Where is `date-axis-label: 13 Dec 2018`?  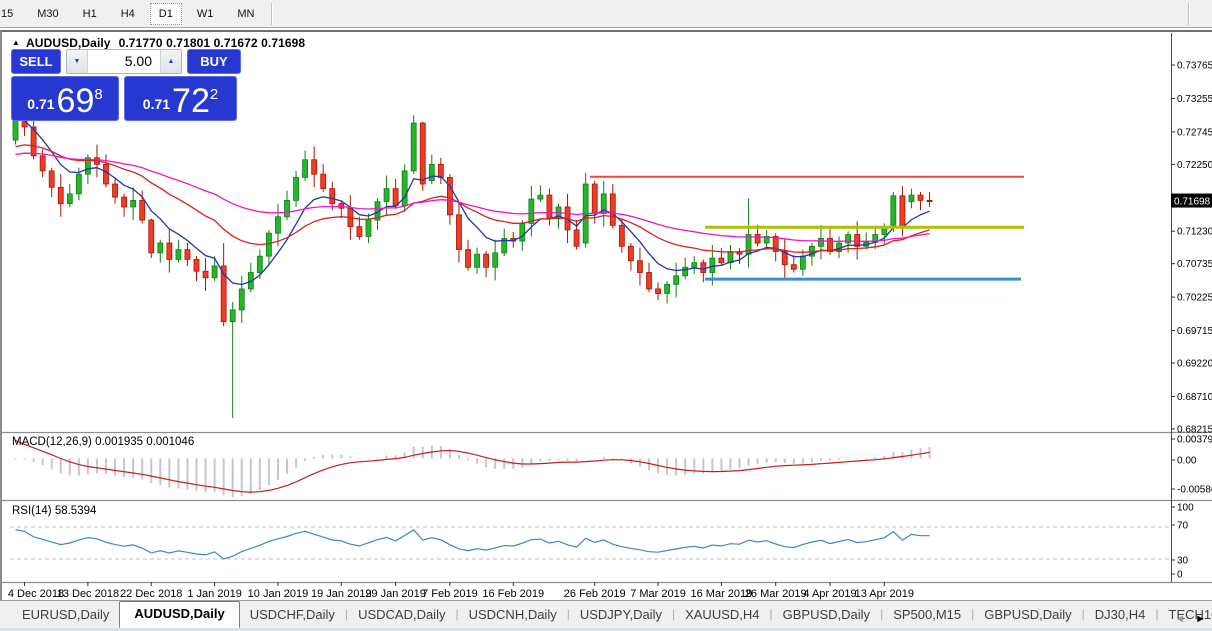
date-axis-label: 13 Dec 2018 is located at coordinates (88, 594).